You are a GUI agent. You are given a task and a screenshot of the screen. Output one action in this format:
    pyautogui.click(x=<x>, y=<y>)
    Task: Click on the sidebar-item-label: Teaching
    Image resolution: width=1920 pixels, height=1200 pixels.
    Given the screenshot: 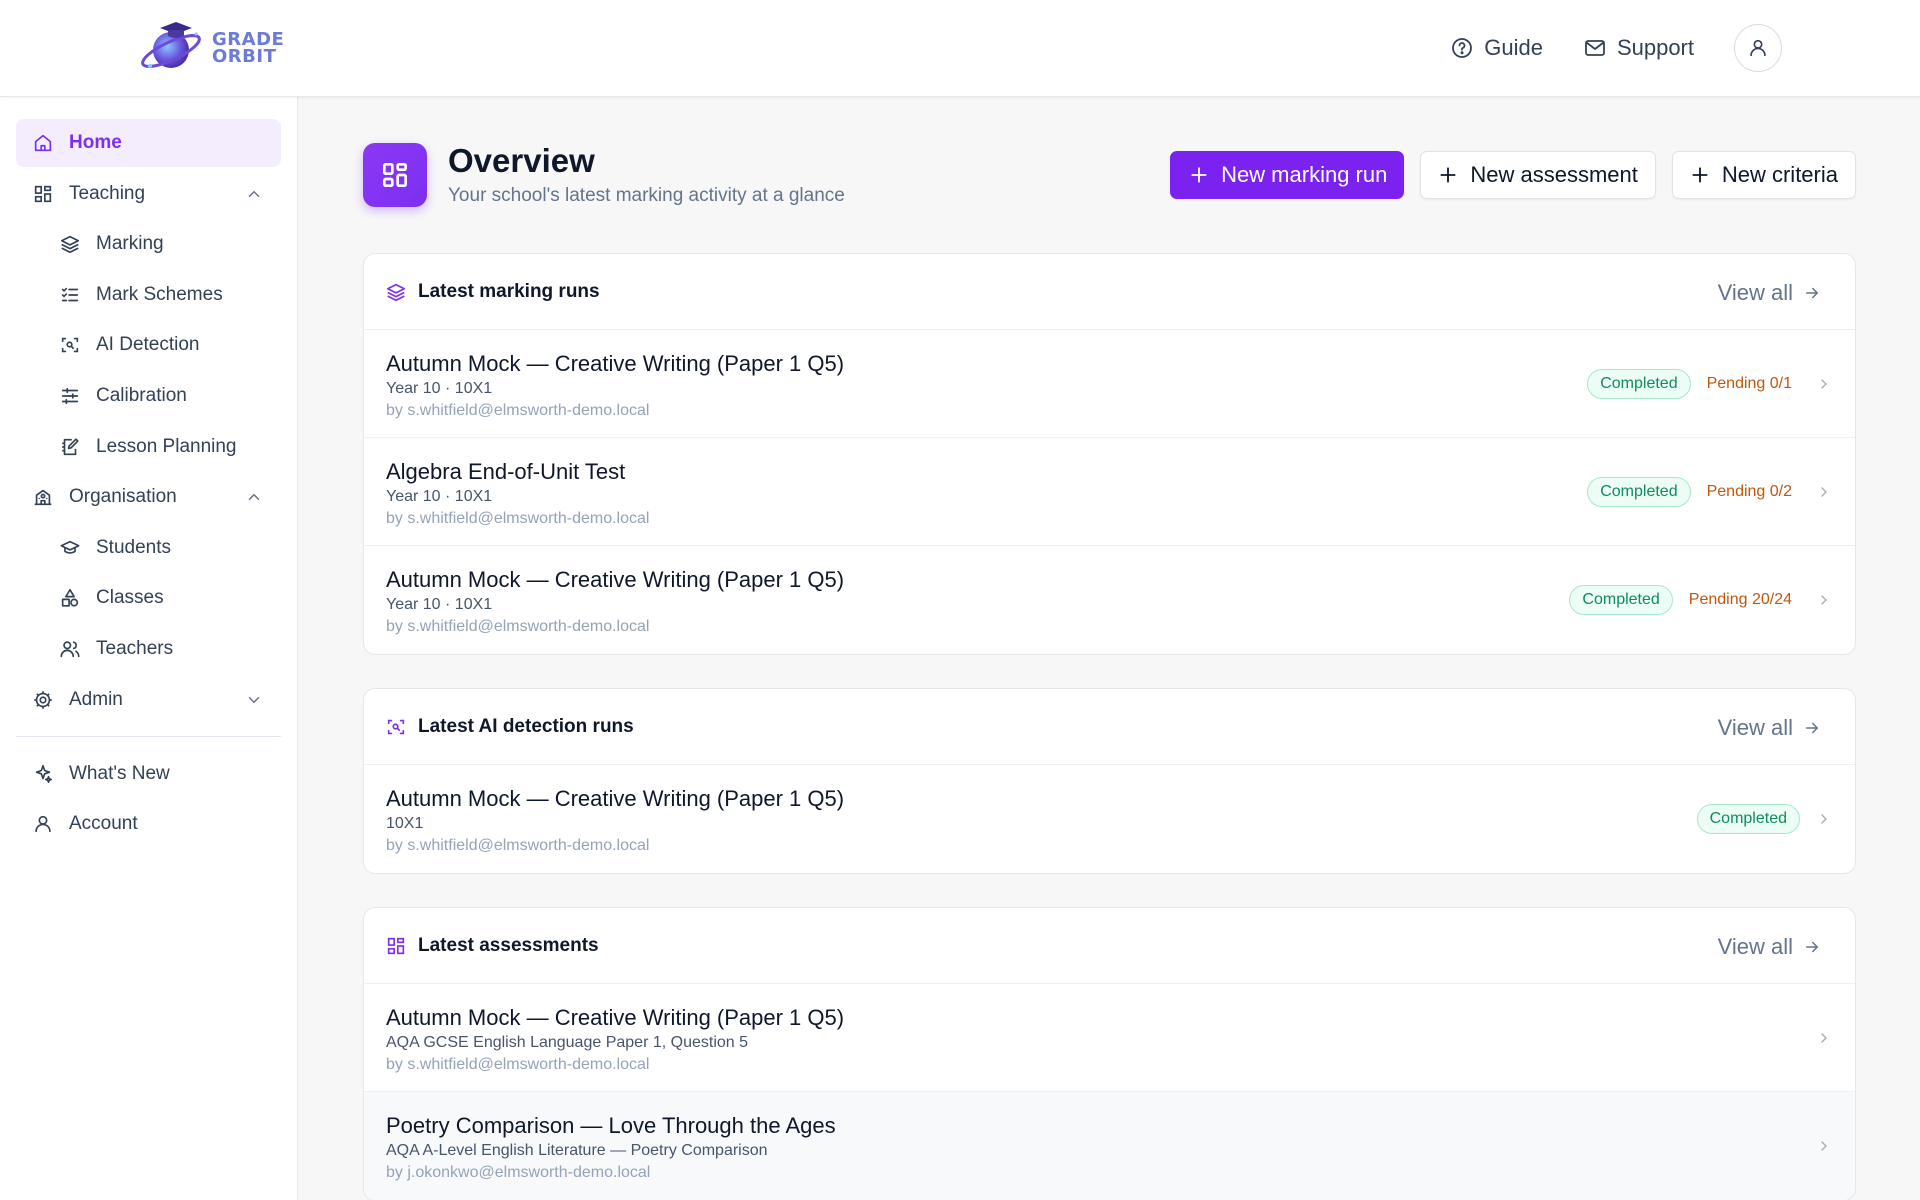 What is the action you would take?
    pyautogui.click(x=107, y=193)
    